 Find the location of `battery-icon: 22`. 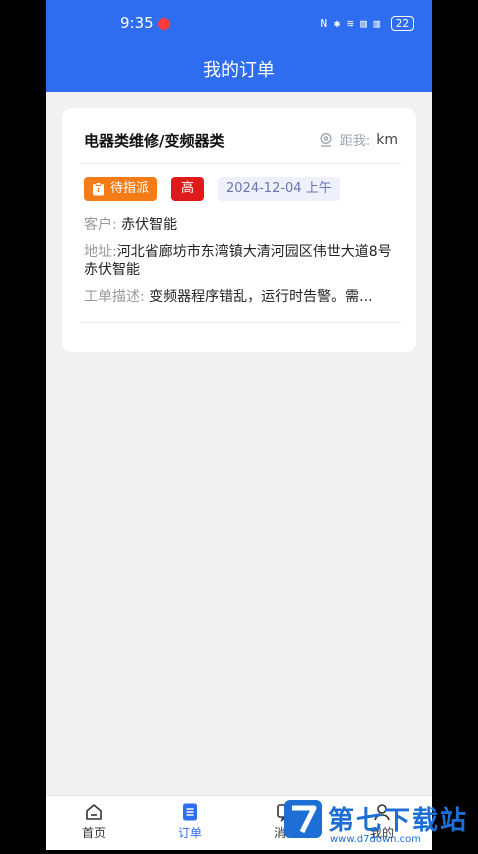

battery-icon: 22 is located at coordinates (402, 23).